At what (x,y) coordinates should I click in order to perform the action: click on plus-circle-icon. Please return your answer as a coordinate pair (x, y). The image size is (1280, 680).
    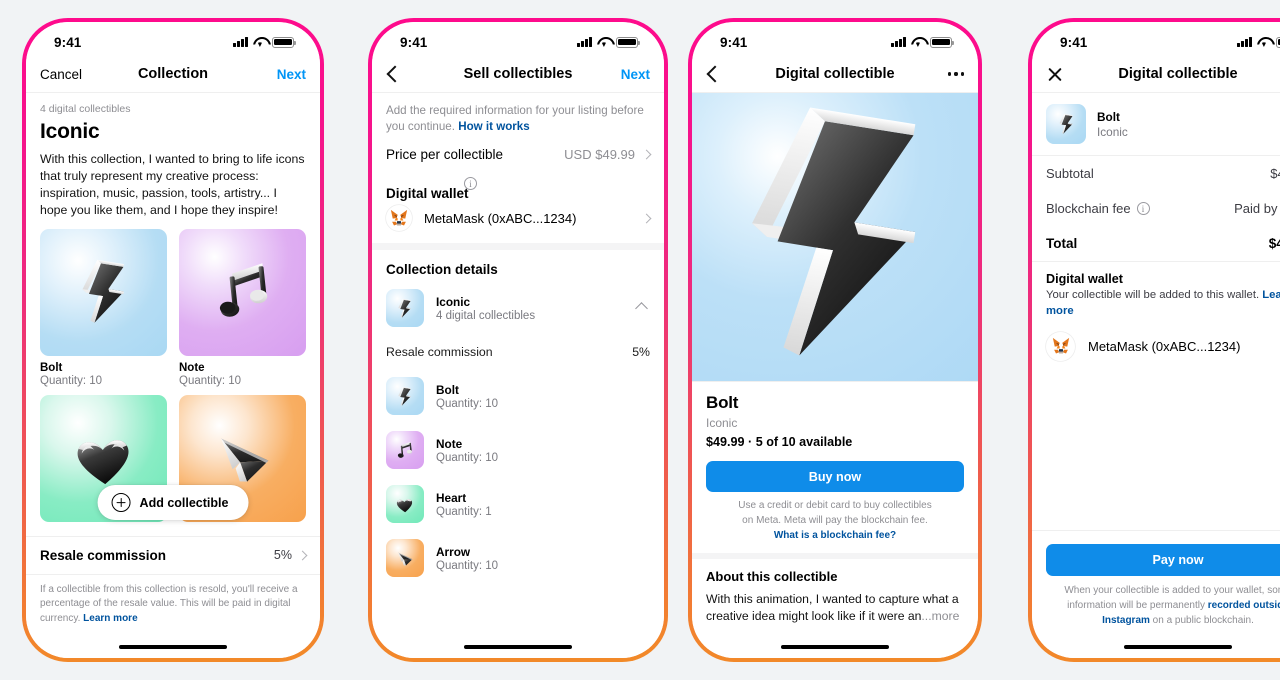
    Looking at the image, I should click on (121, 502).